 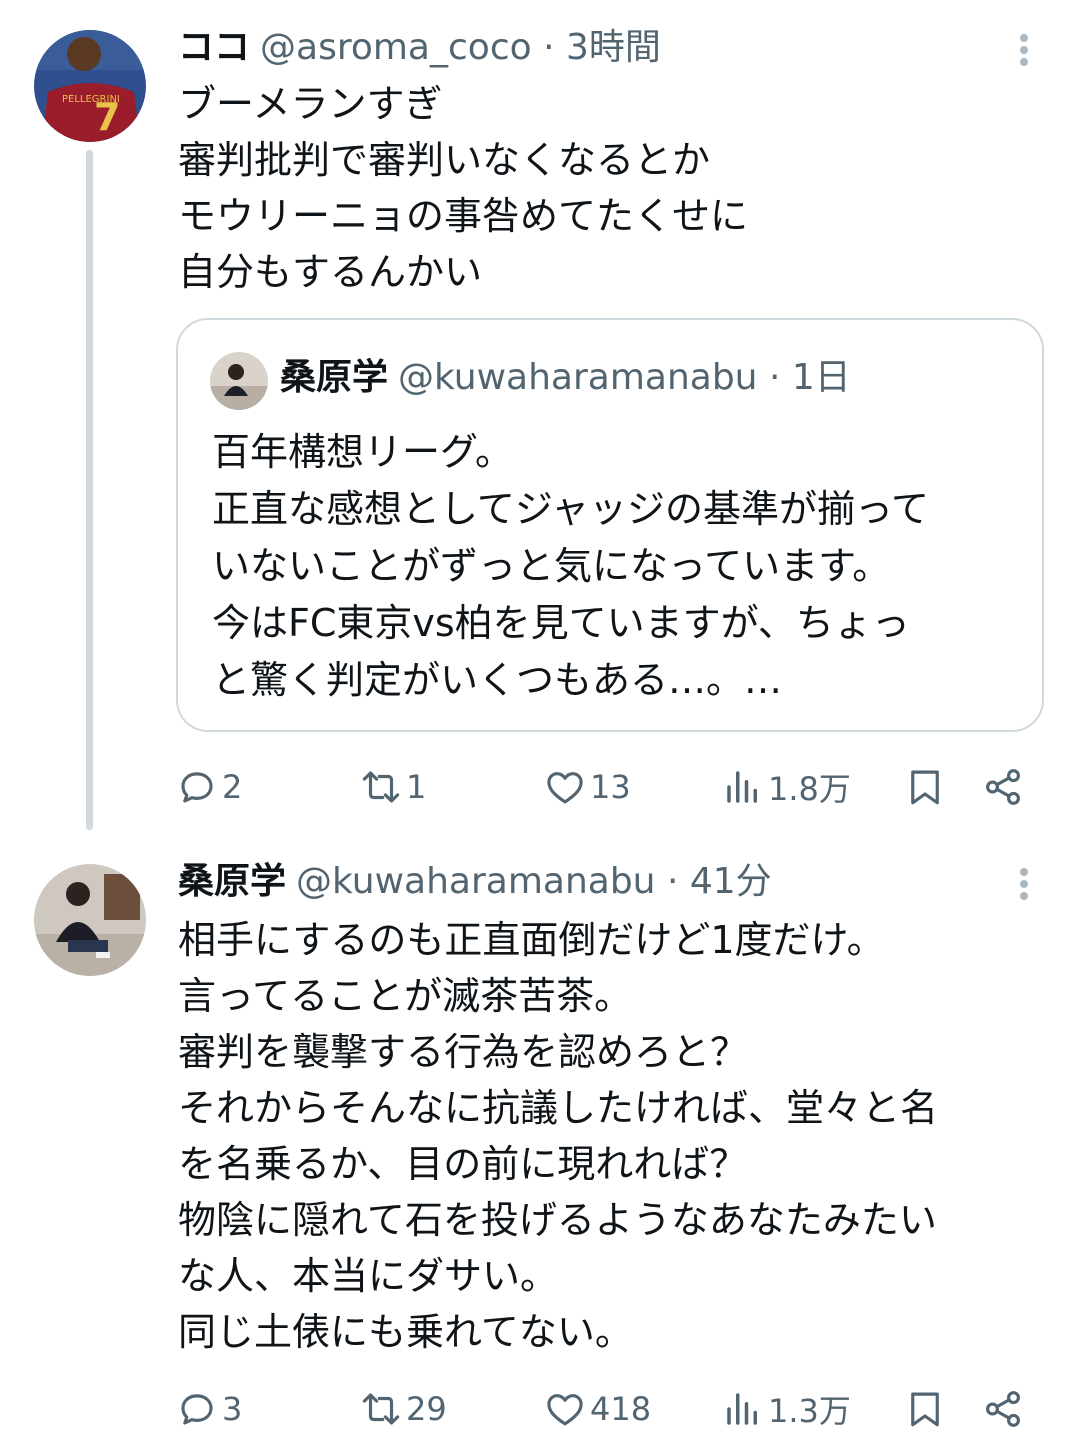 I want to click on tweet-line: 自分もするんかい, so click(x=330, y=272).